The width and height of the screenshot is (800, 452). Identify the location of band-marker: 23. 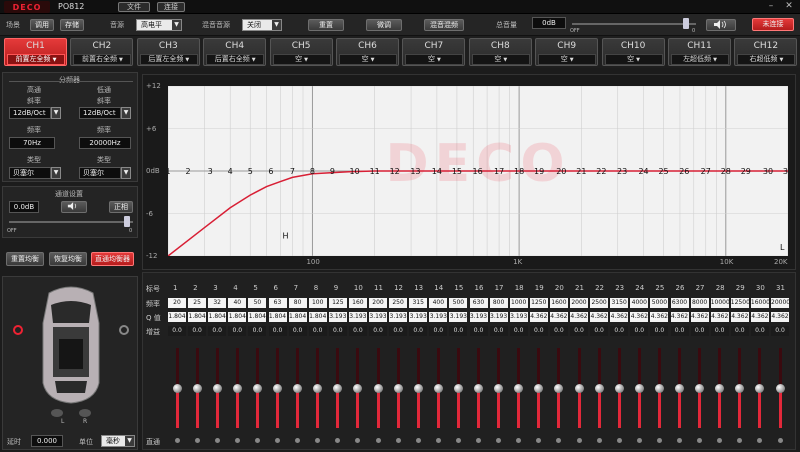
(622, 171).